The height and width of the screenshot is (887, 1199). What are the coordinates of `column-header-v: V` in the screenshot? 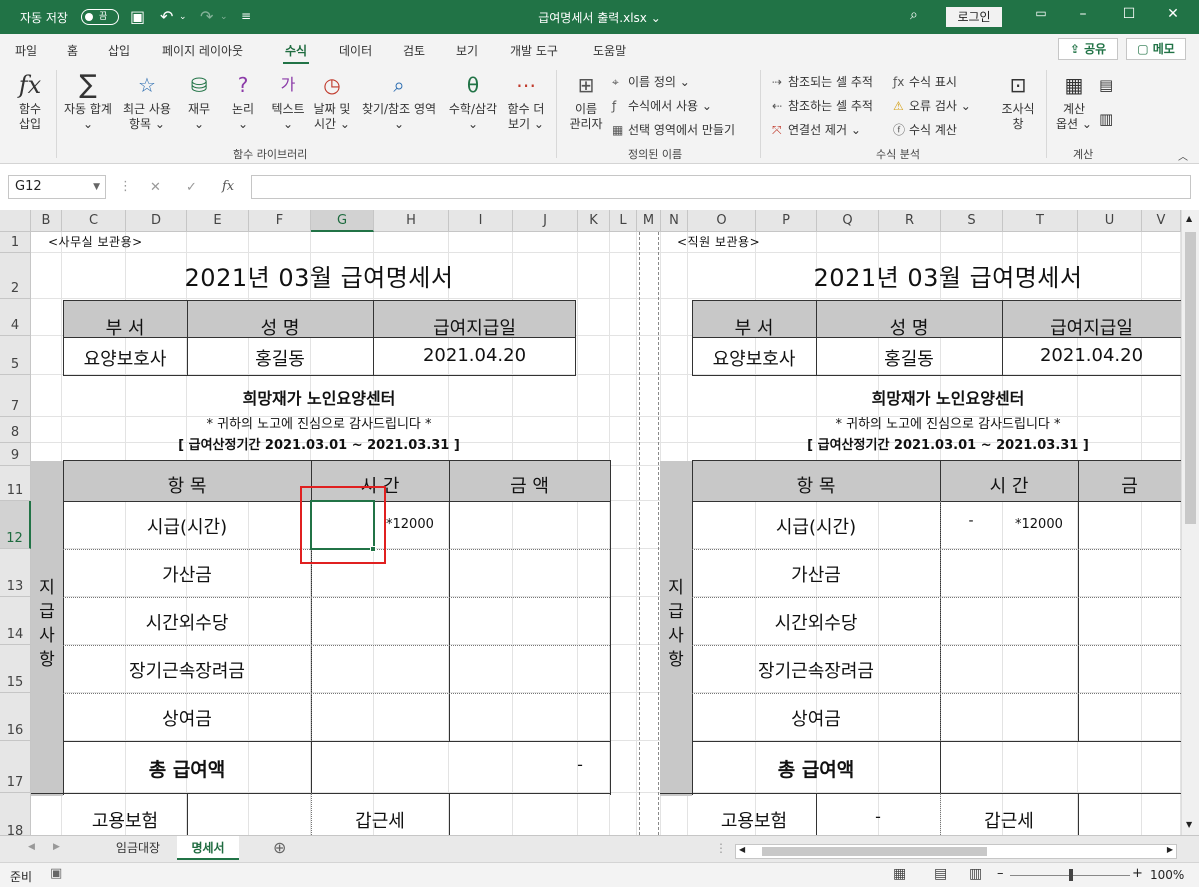 It's located at (1161, 221).